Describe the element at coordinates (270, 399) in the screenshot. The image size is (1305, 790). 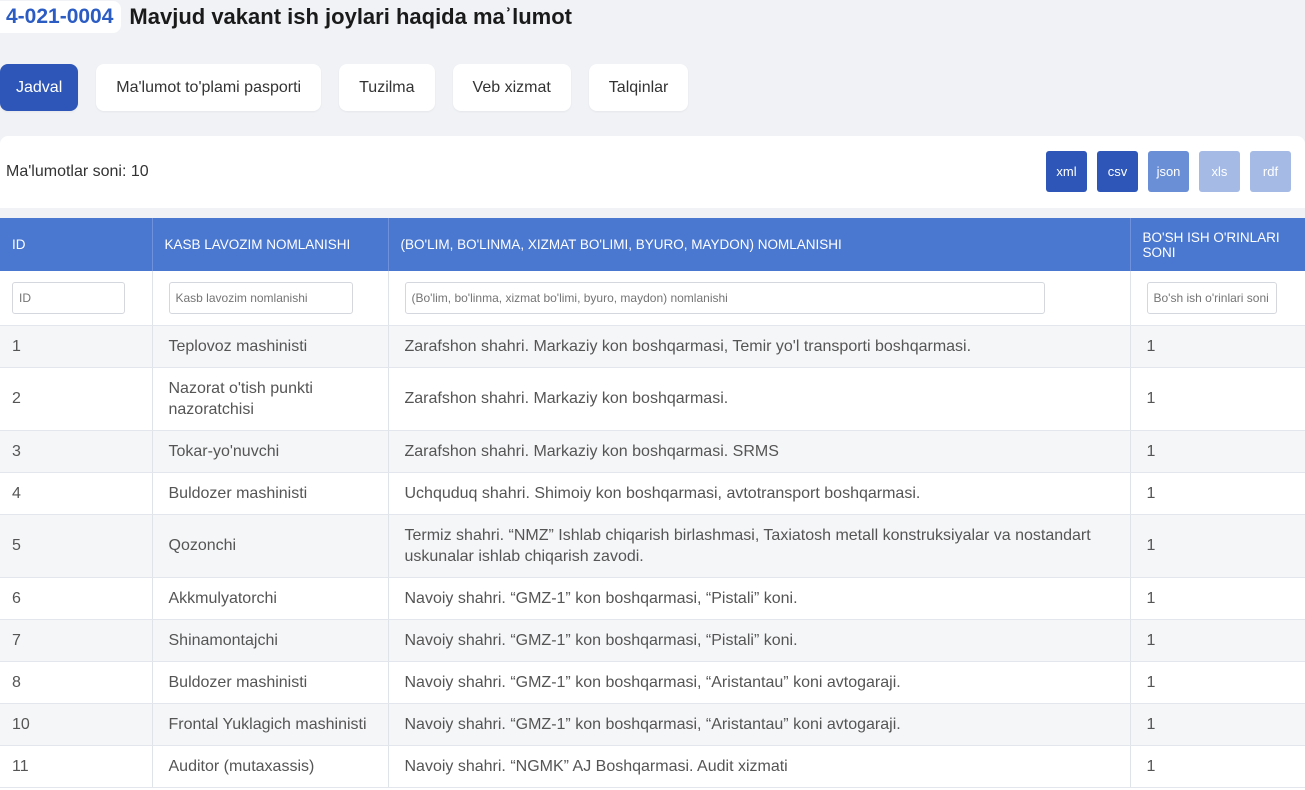
I see `cell-kasb: Nazorat o'tish punkti nazoratchisi` at that location.